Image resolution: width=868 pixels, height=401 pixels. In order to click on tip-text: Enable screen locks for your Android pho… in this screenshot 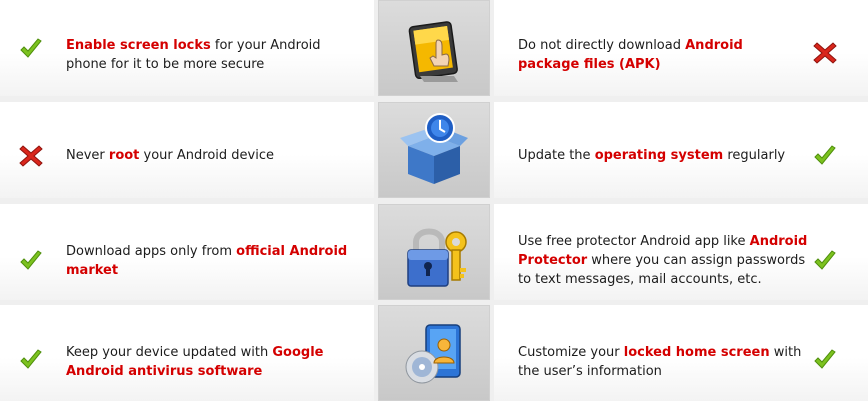, I will do `click(211, 55)`.